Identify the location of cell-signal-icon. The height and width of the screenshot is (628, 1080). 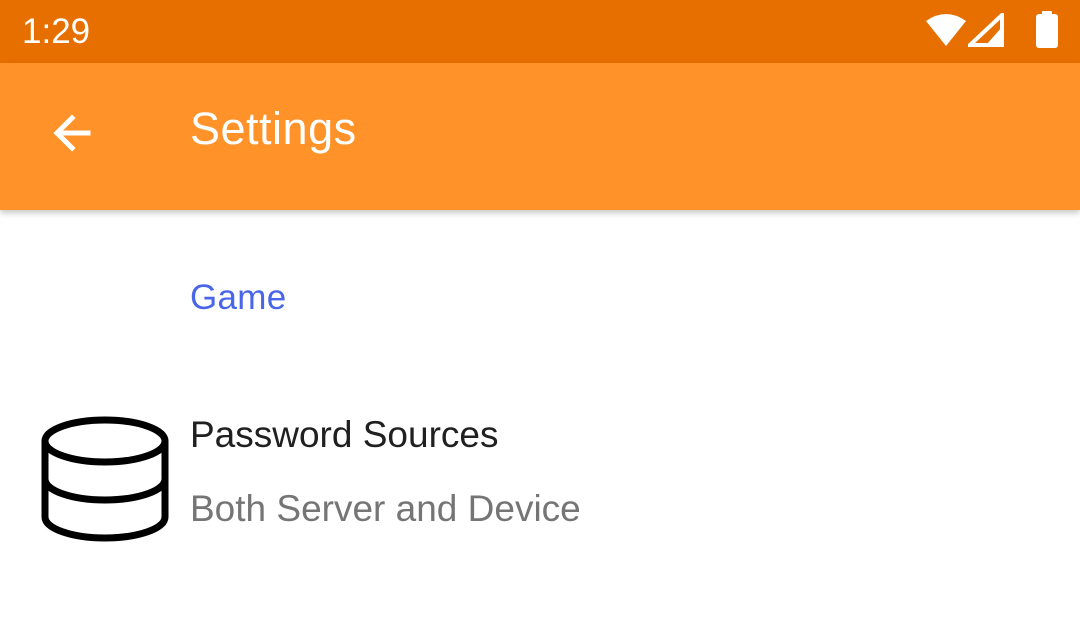
(986, 30).